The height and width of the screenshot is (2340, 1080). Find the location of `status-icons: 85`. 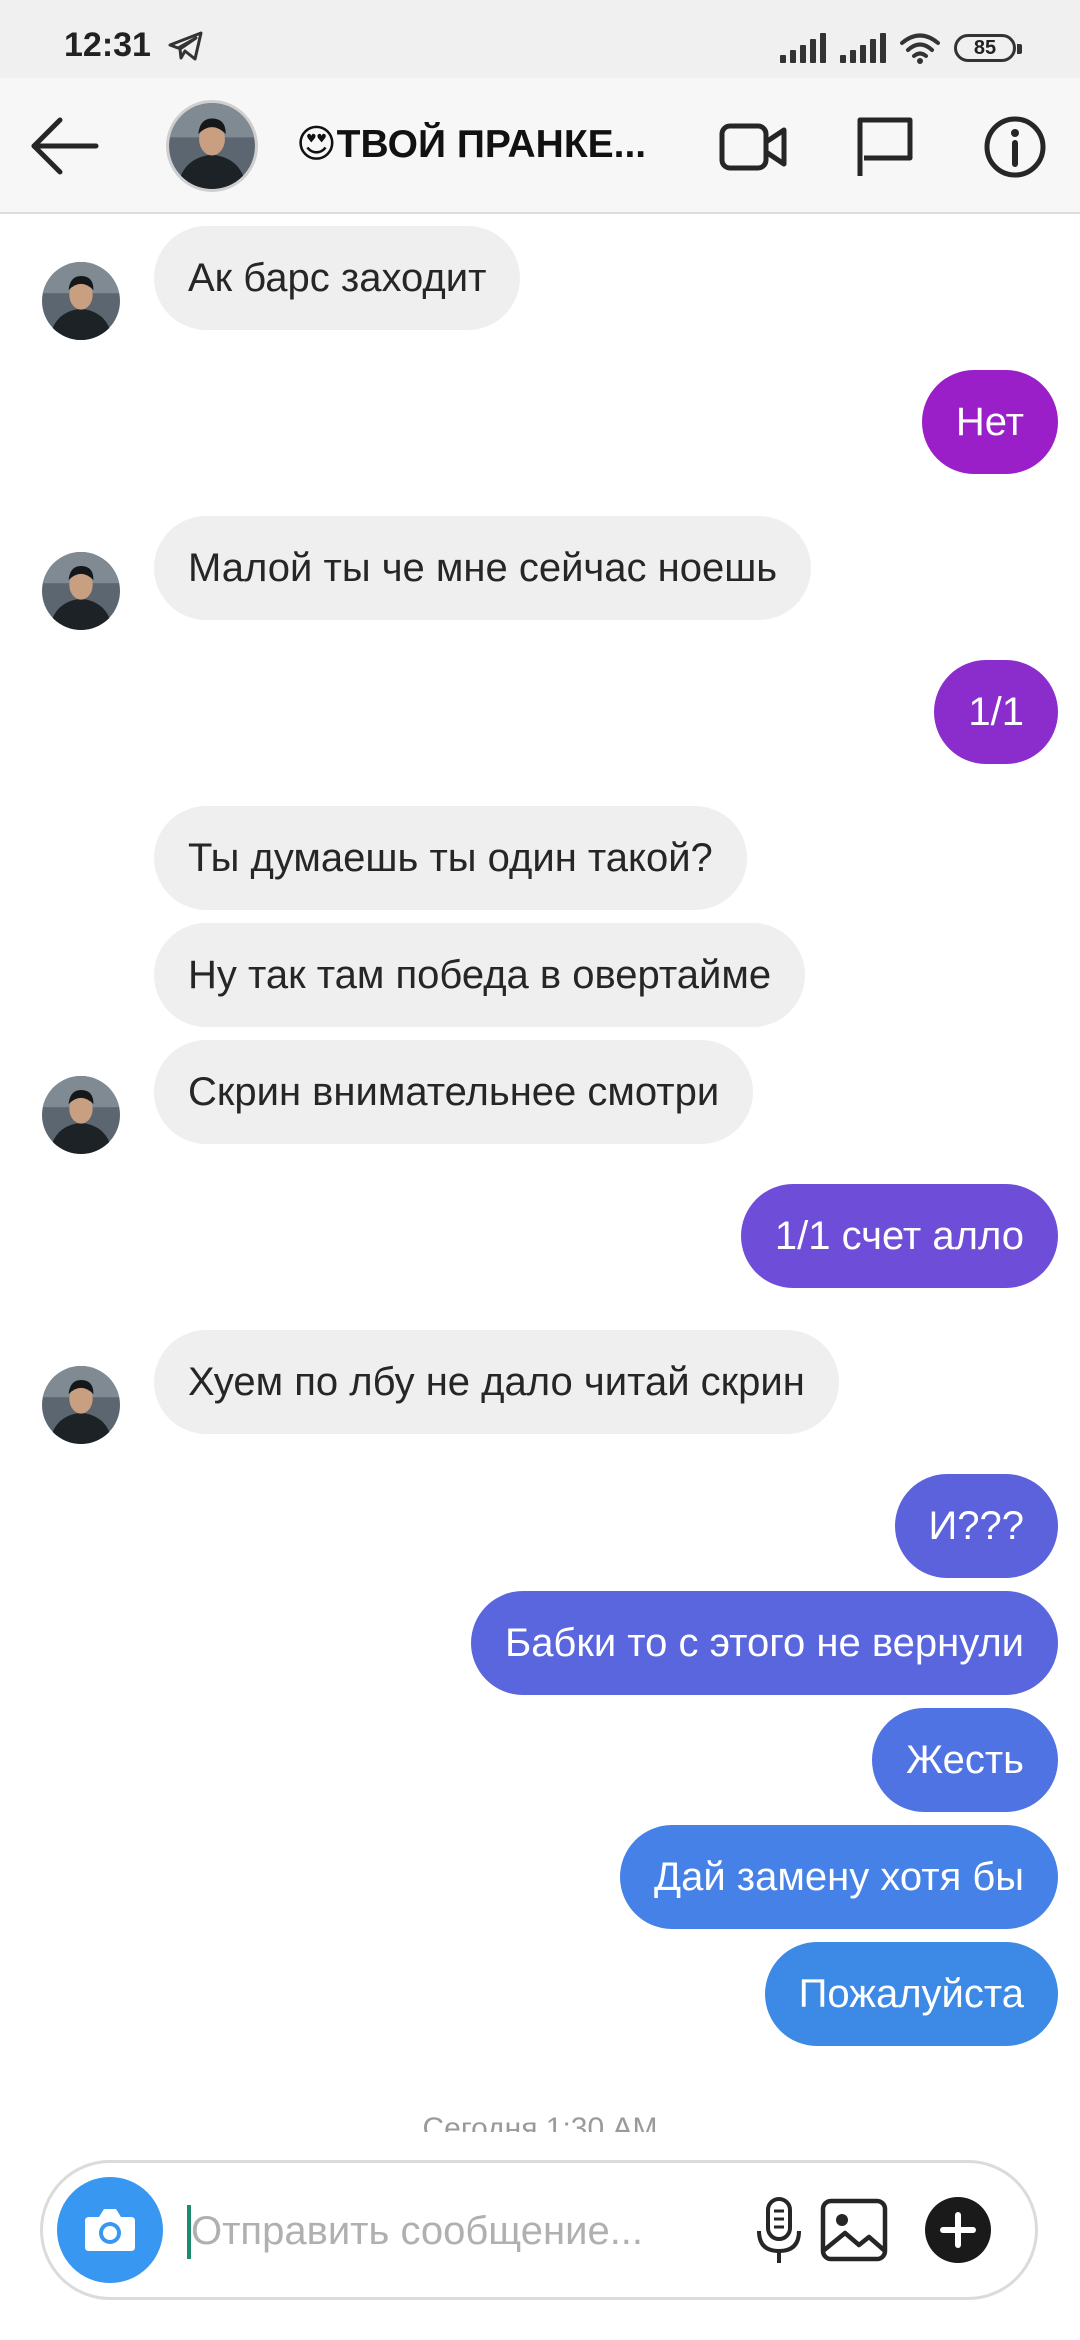

status-icons: 85 is located at coordinates (901, 48).